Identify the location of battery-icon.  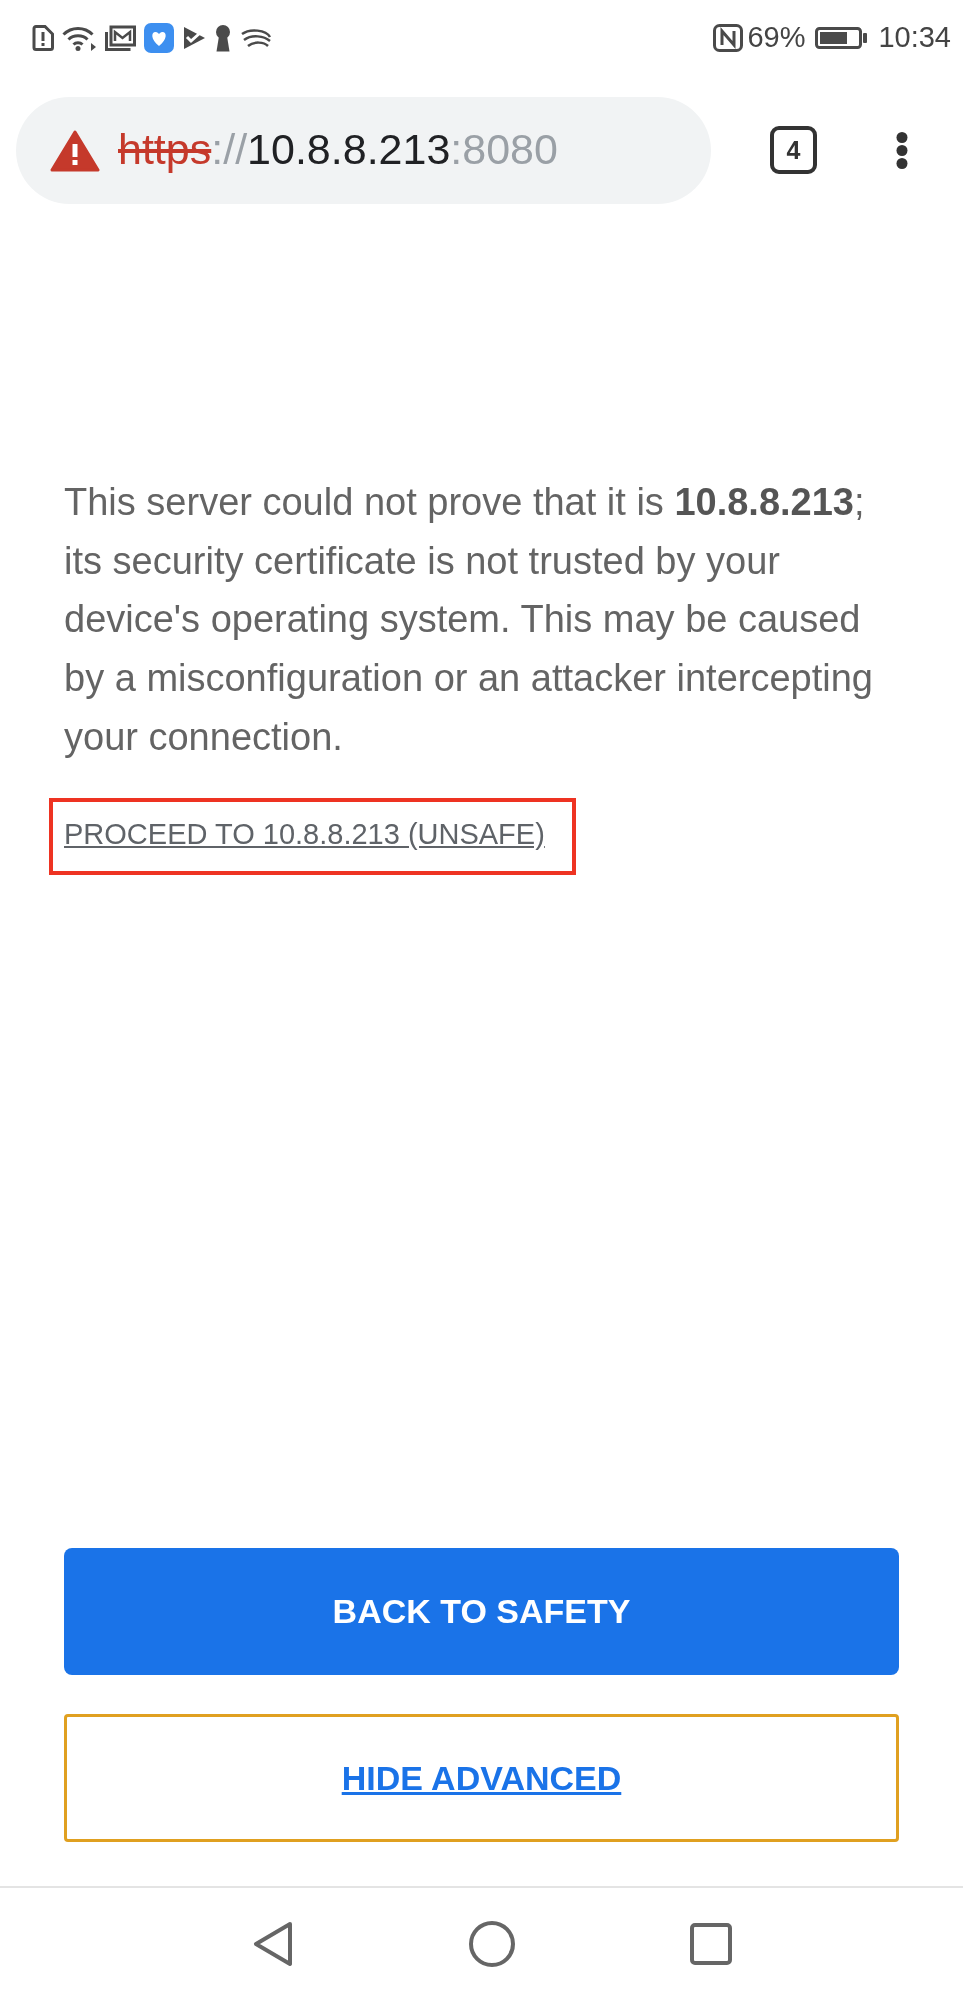
(841, 37).